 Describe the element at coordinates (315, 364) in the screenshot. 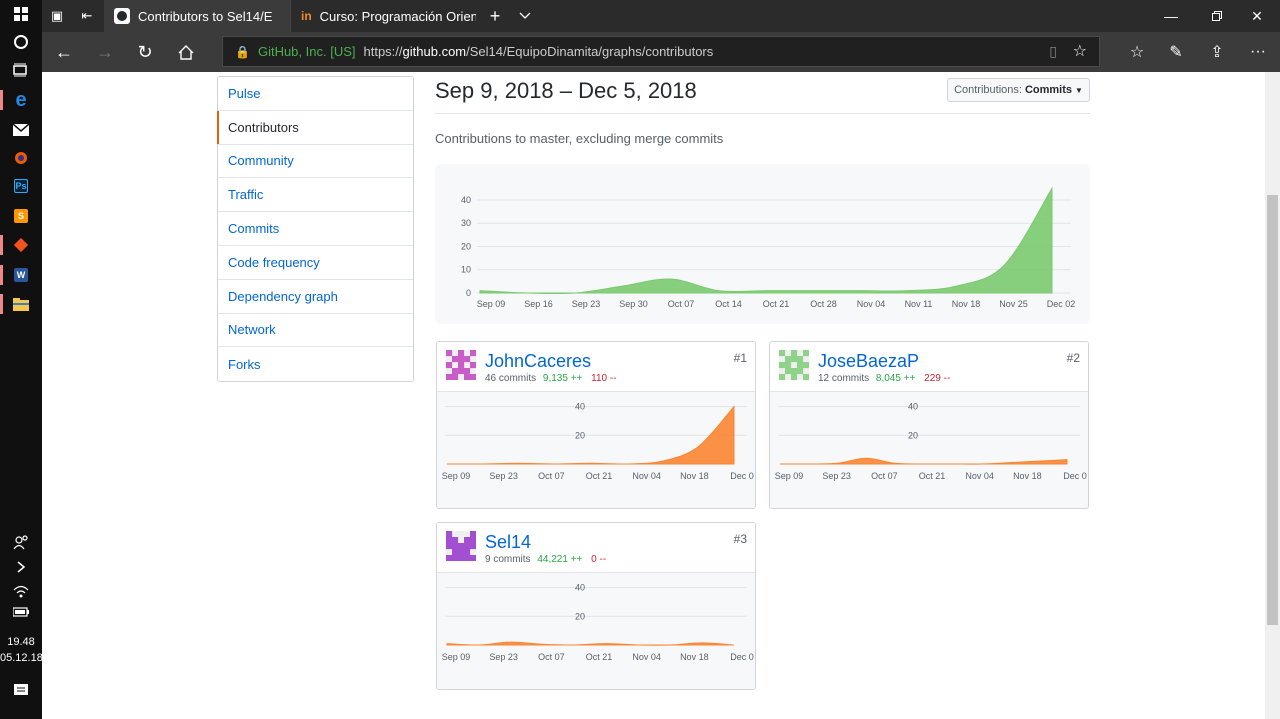

I see `menu-item-forks: Forks` at that location.